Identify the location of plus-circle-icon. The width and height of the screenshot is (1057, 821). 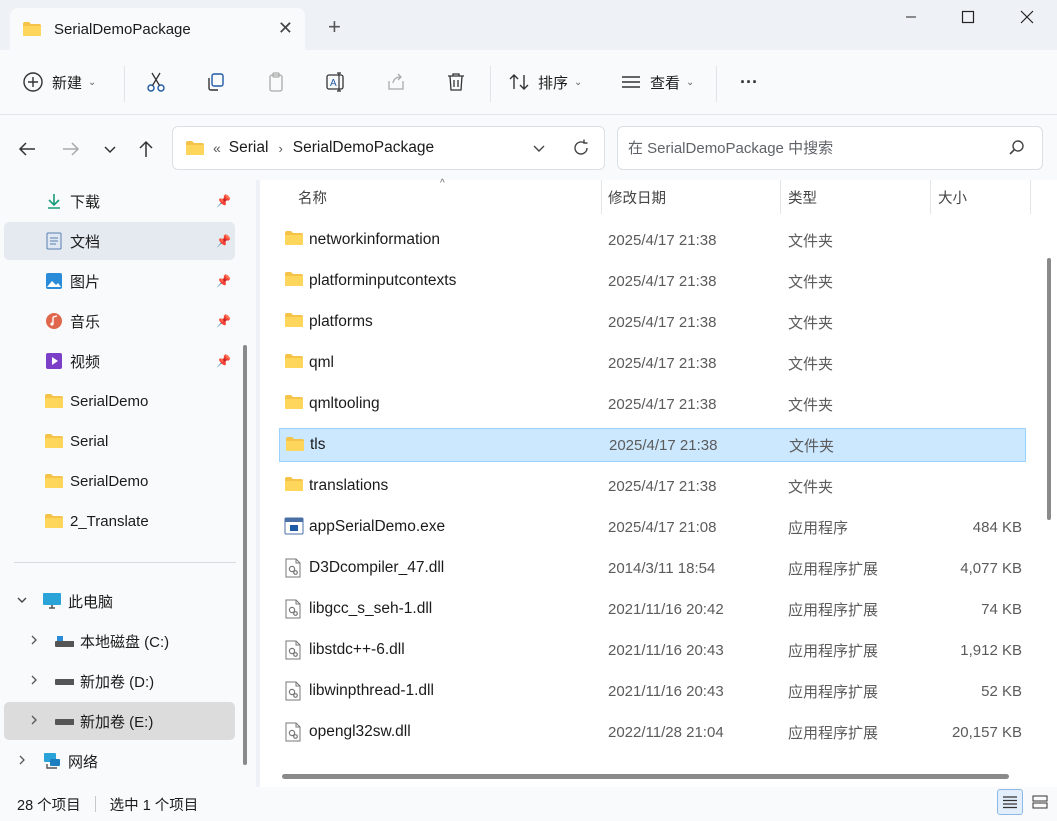
(33, 82).